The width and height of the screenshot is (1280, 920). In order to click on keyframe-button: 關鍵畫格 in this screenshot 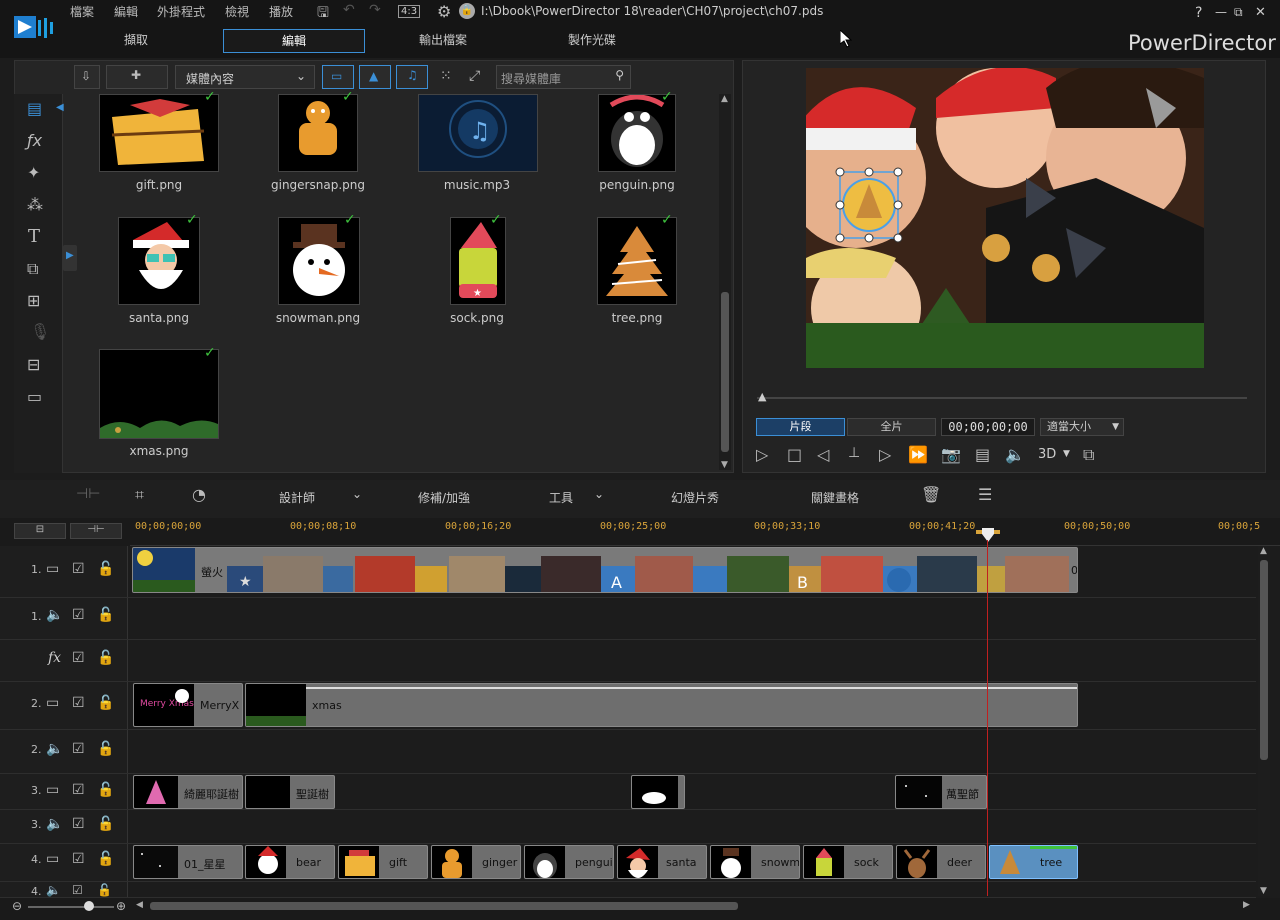, I will do `click(835, 497)`.